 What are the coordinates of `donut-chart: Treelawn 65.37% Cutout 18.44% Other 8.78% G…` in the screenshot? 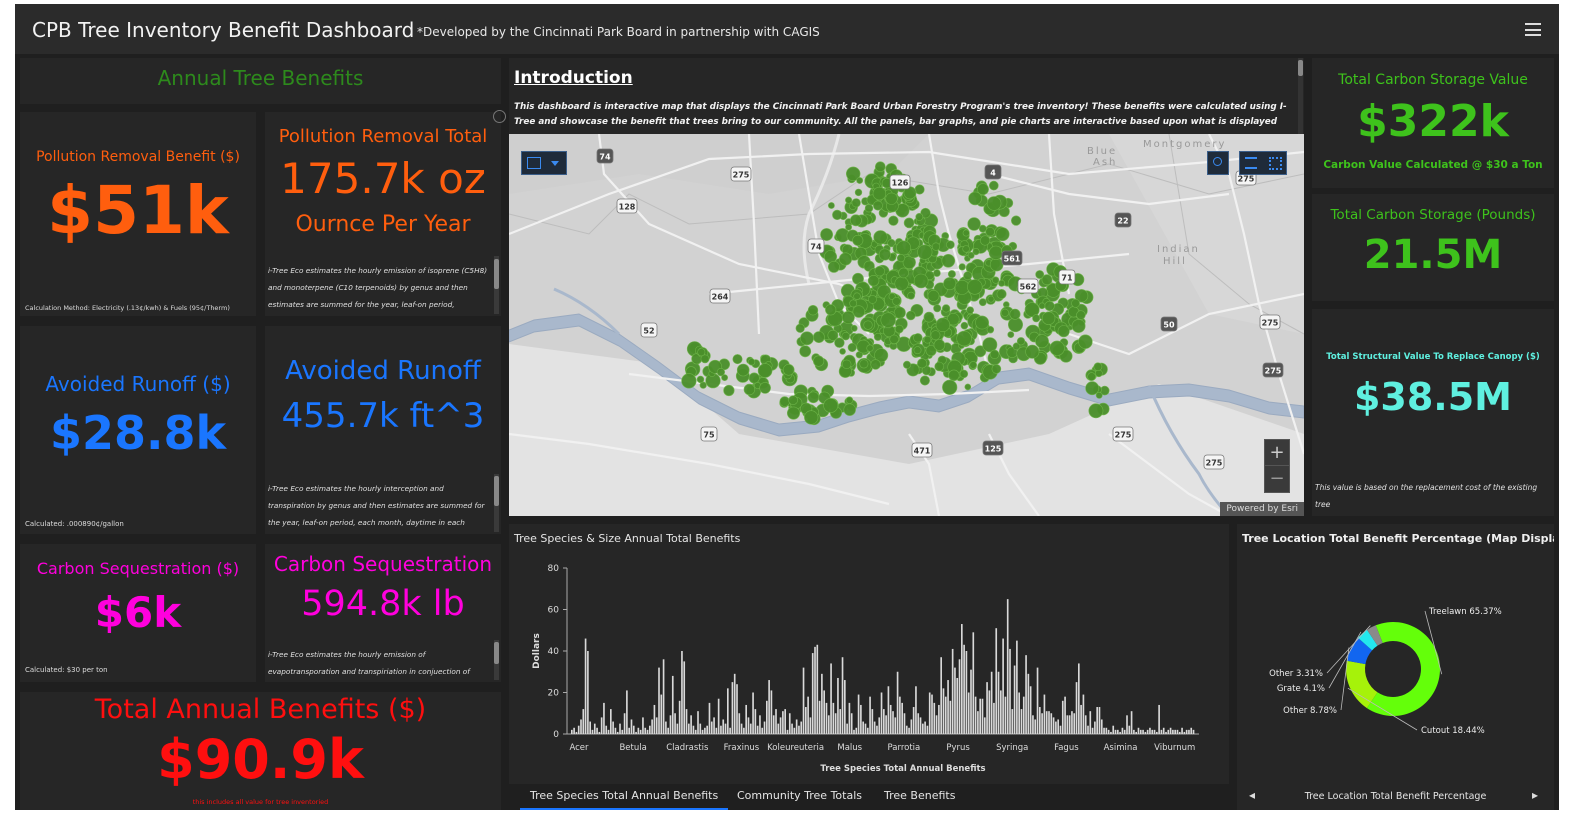 It's located at (1395, 666).